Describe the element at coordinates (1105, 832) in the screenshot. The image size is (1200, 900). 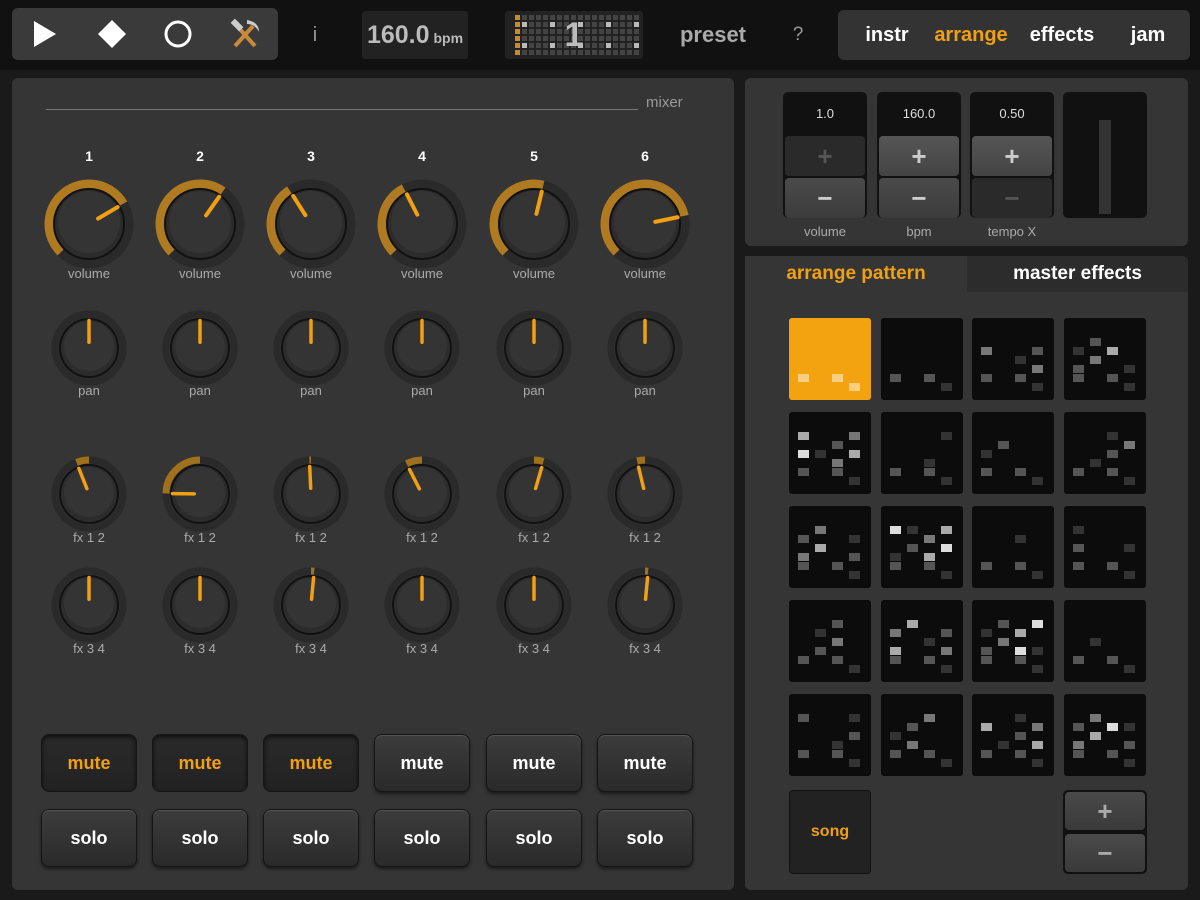
I see `pattern-add-remove: + −` at that location.